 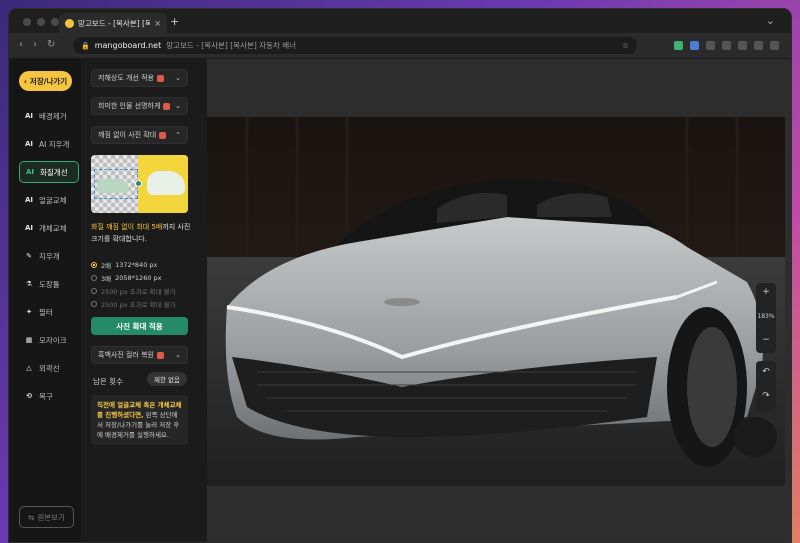 I want to click on dropdown-label: 저해상도 개선 적용, so click(x=126, y=78).